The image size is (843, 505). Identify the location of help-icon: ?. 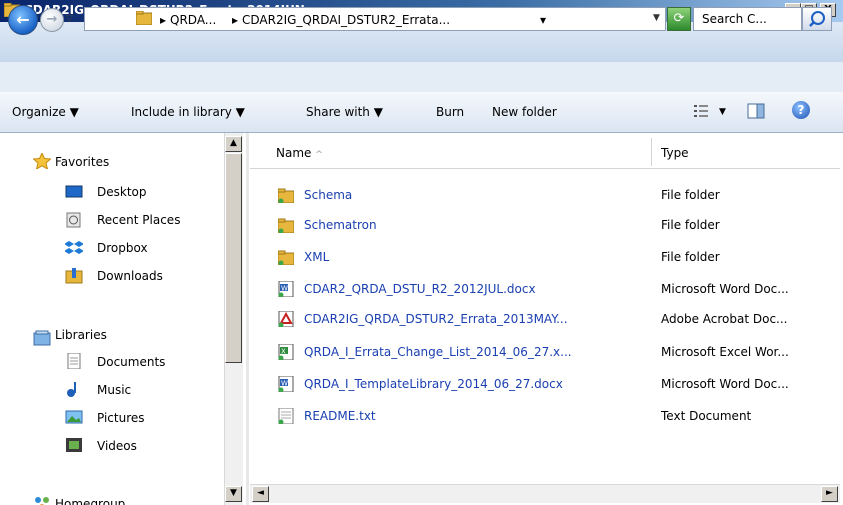
(801, 110).